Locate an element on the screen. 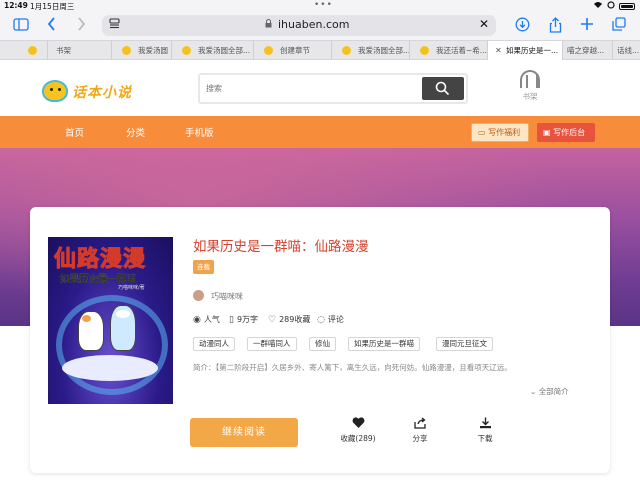 This screenshot has height=480, width=640. author-name: 巧喵咪咪 is located at coordinates (227, 296).